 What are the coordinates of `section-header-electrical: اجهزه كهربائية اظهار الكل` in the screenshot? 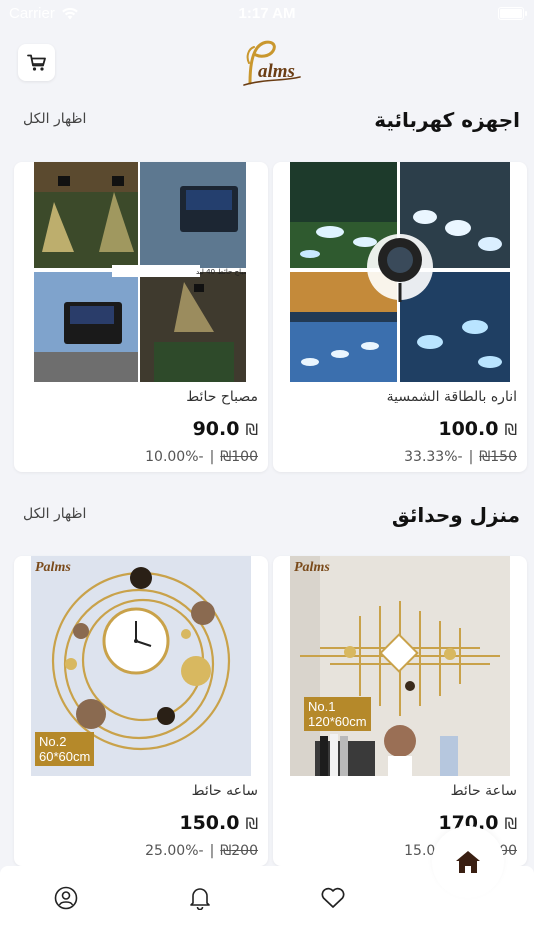 It's located at (267, 123).